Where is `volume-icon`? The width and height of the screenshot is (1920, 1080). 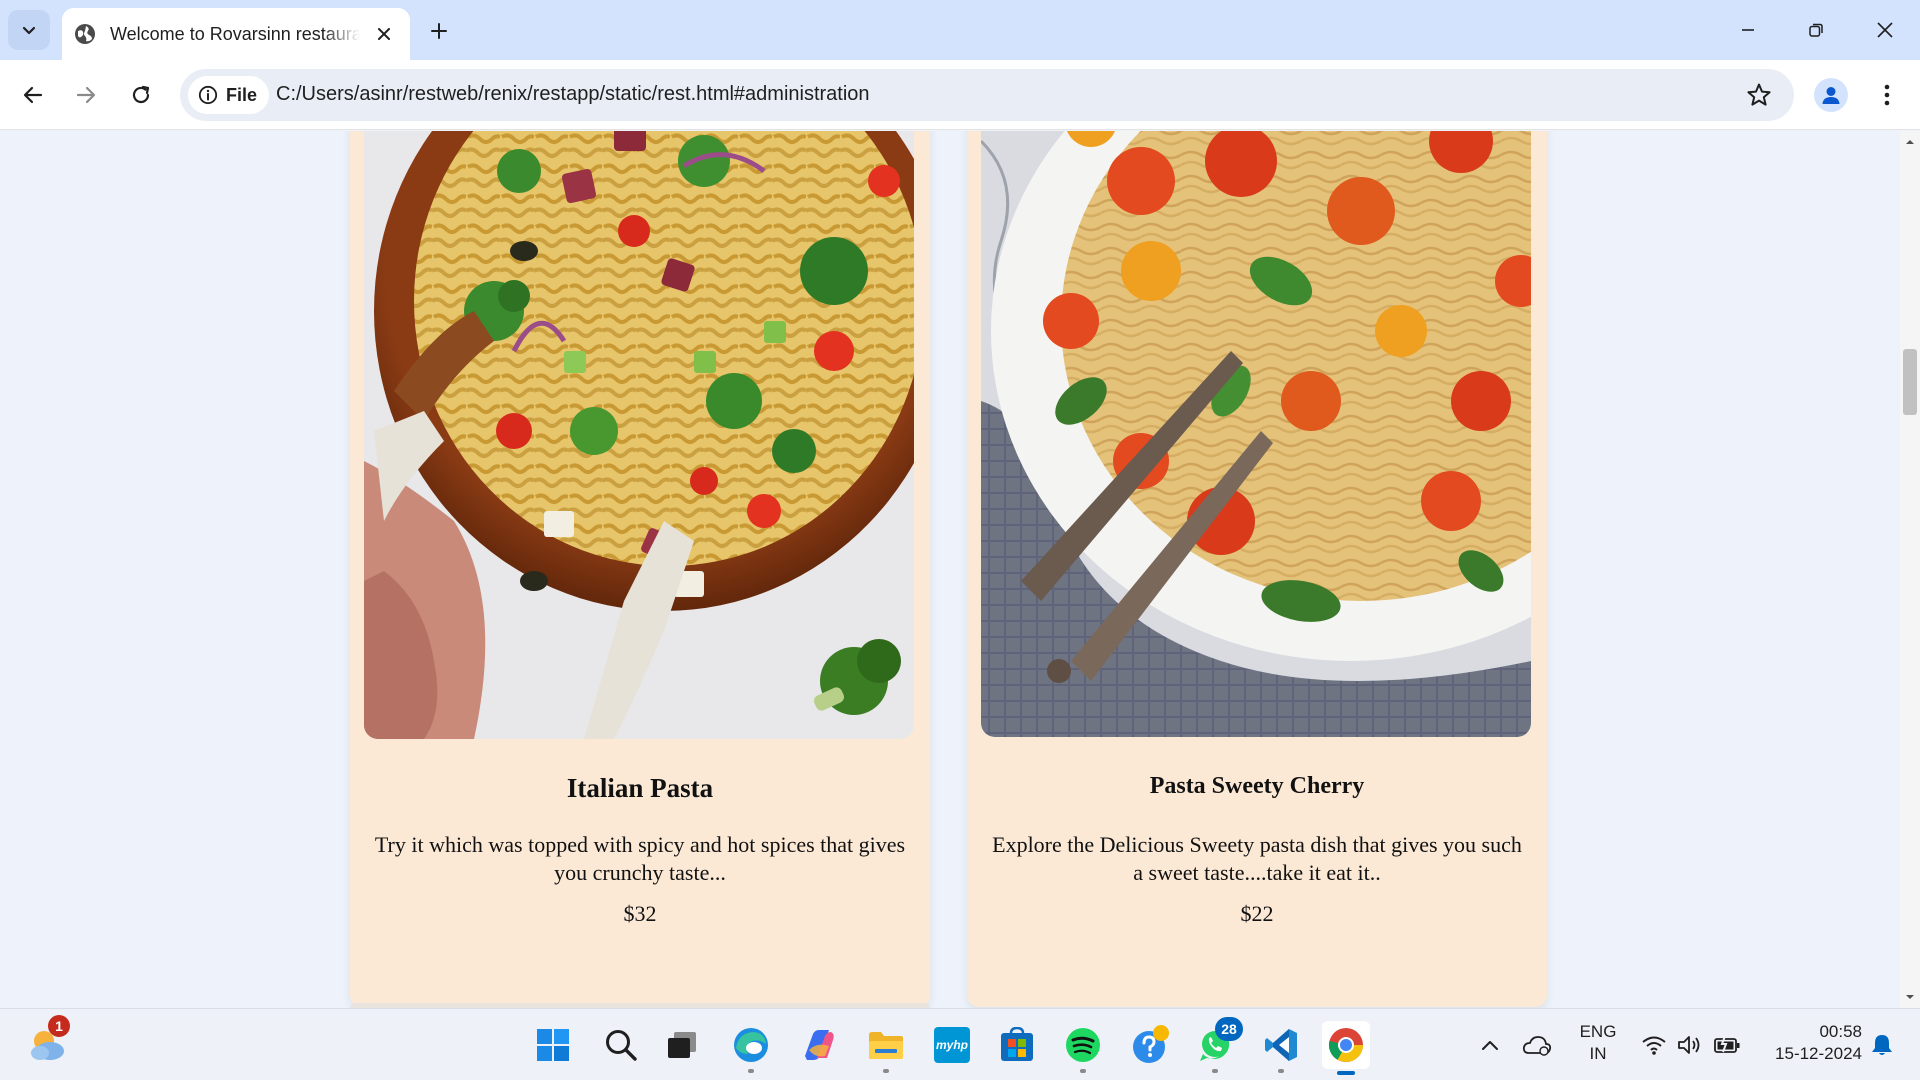
volume-icon is located at coordinates (1689, 1045).